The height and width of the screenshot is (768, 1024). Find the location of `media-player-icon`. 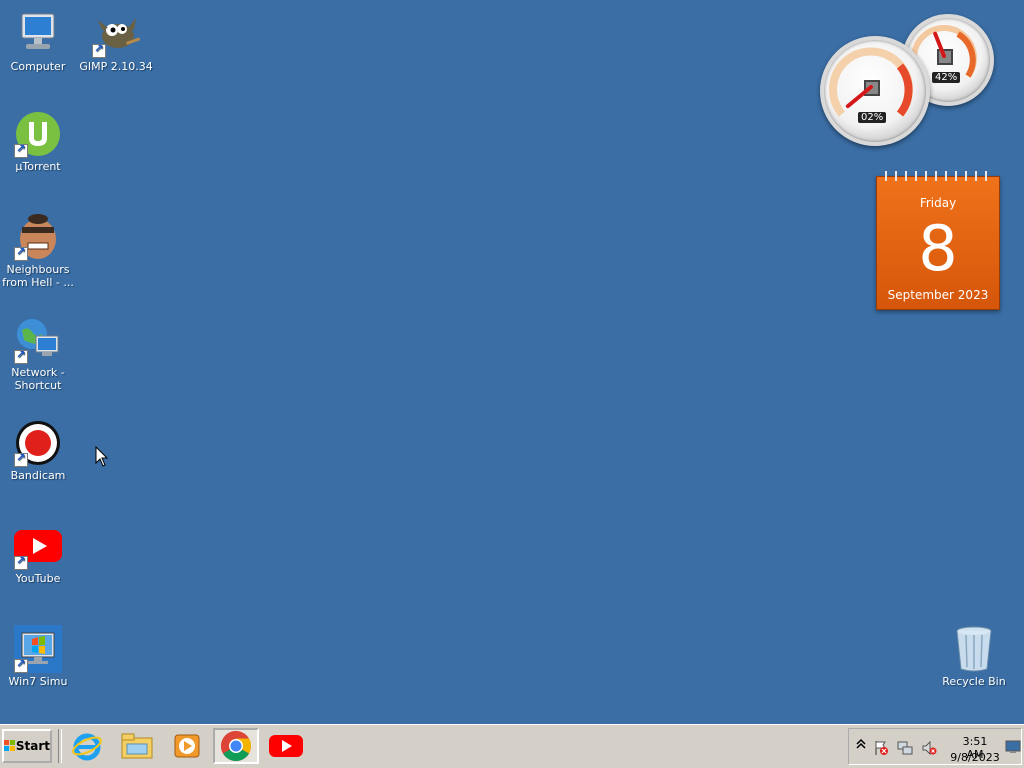

media-player-icon is located at coordinates (187, 746).